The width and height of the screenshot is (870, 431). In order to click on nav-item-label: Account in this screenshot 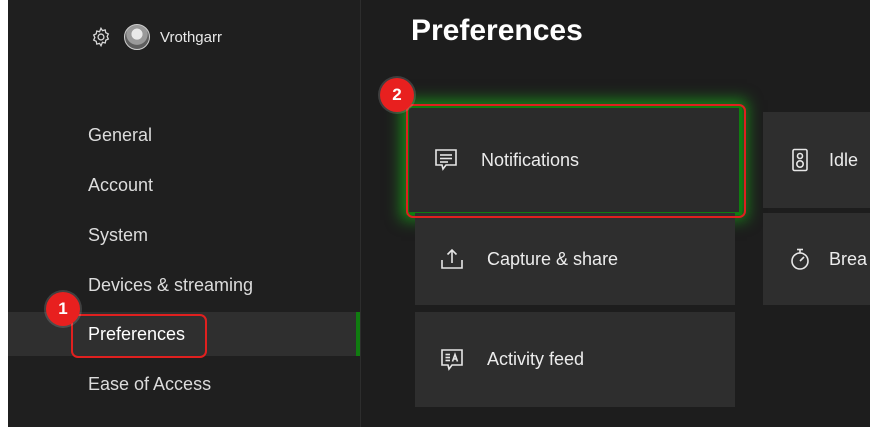, I will do `click(121, 184)`.